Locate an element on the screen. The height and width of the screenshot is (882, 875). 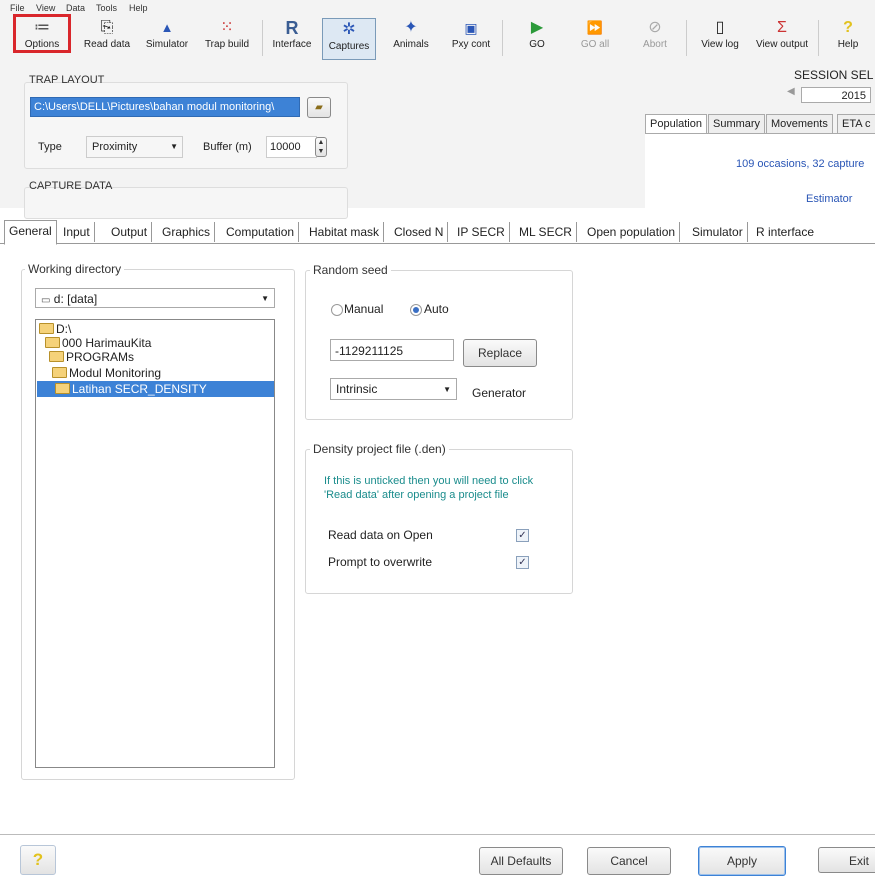
all-defaults-button: All Defaults is located at coordinates (521, 861).